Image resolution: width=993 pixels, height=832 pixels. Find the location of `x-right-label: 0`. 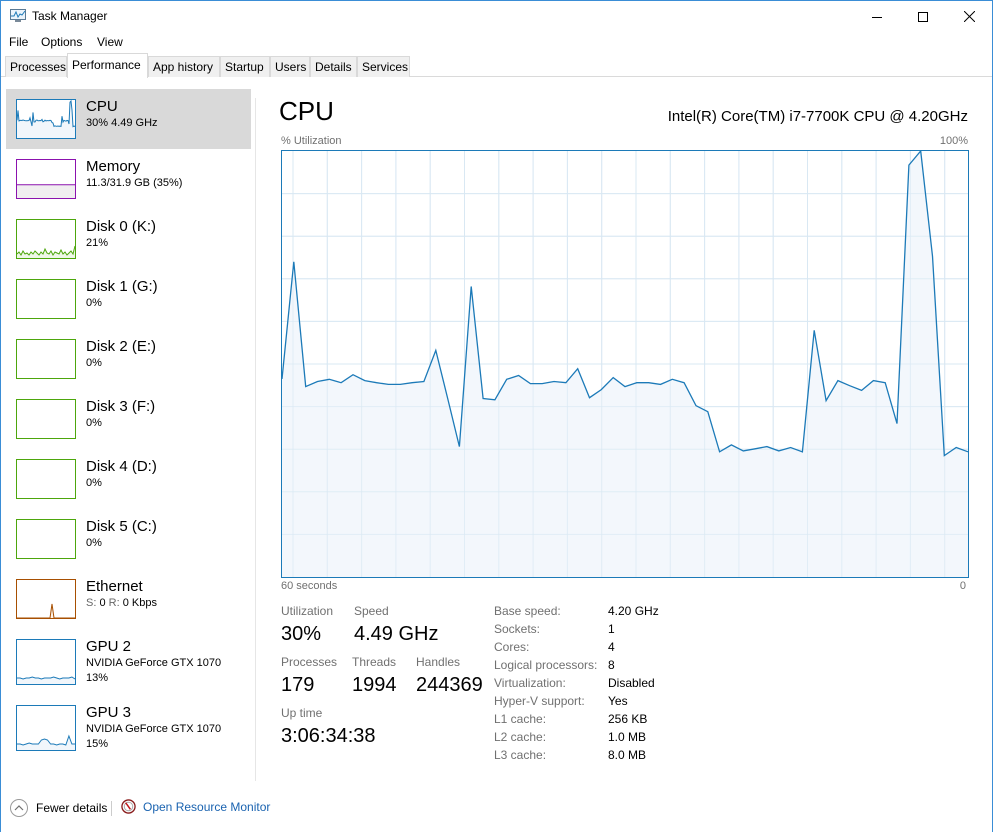

x-right-label: 0 is located at coordinates (962, 586).